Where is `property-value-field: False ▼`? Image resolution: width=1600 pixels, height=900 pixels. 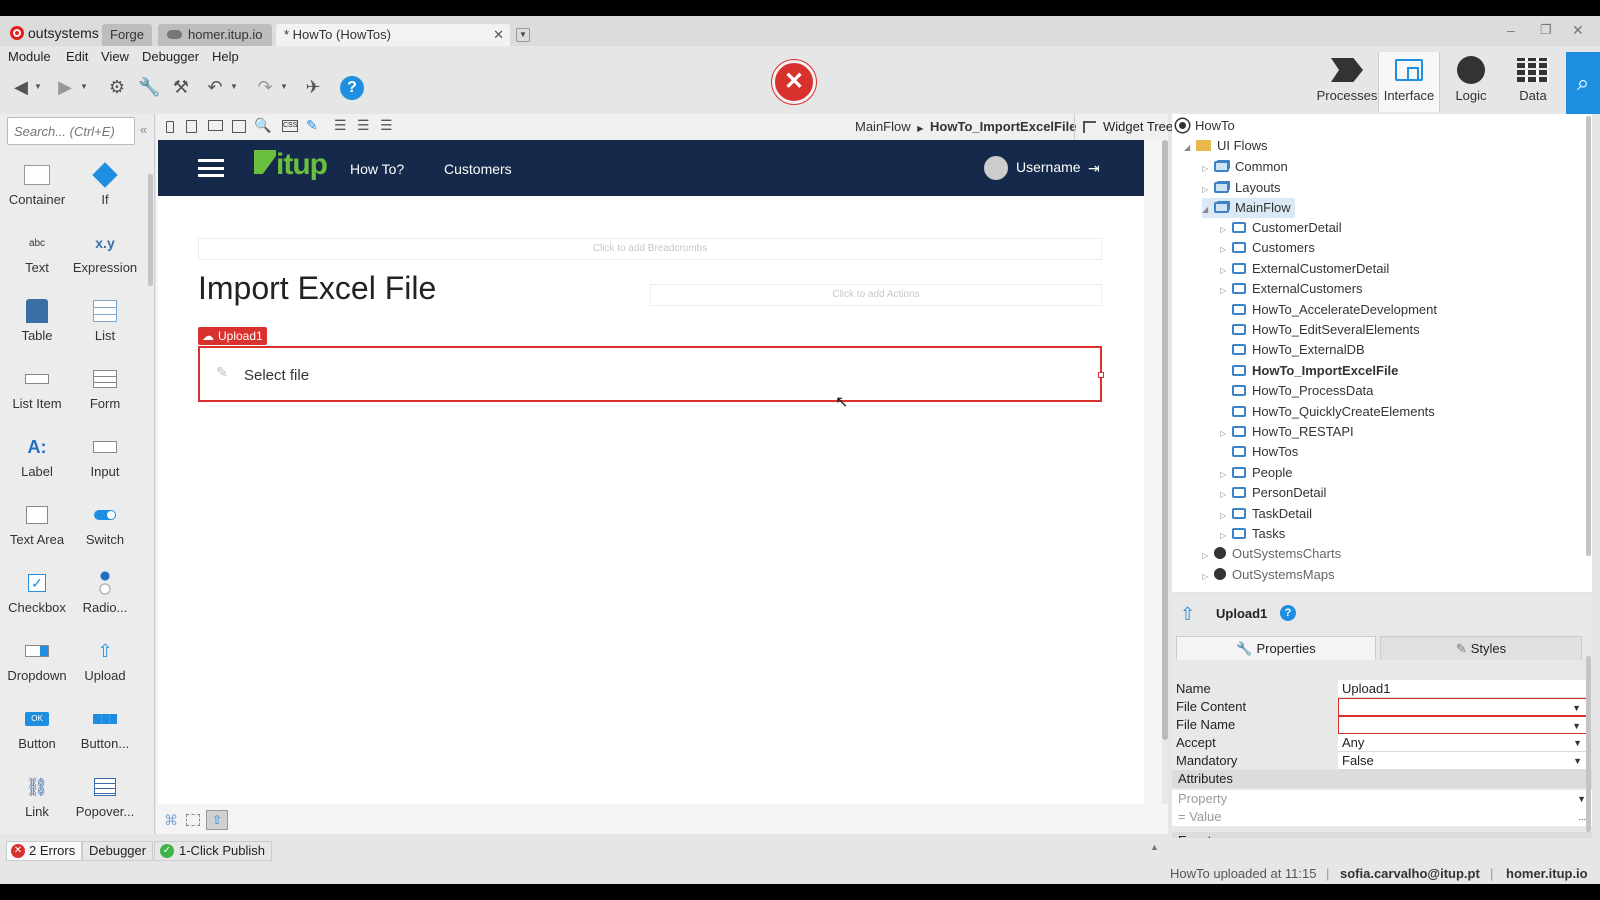
property-value-field: False ▼ is located at coordinates (1463, 761).